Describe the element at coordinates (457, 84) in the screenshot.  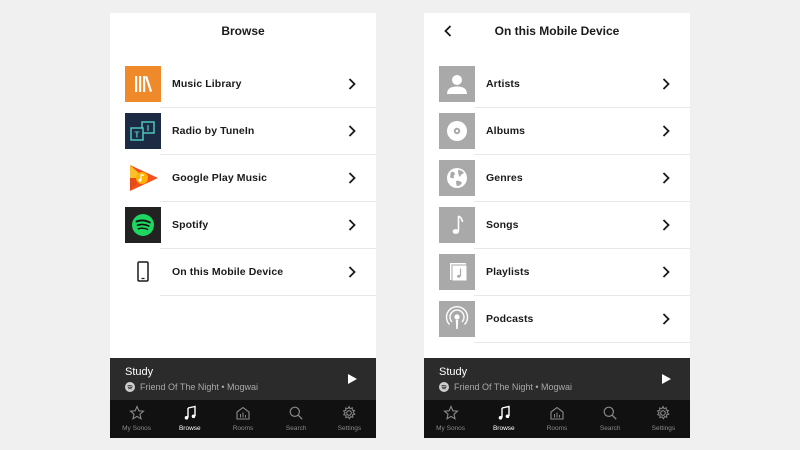
I see `artist-icon` at that location.